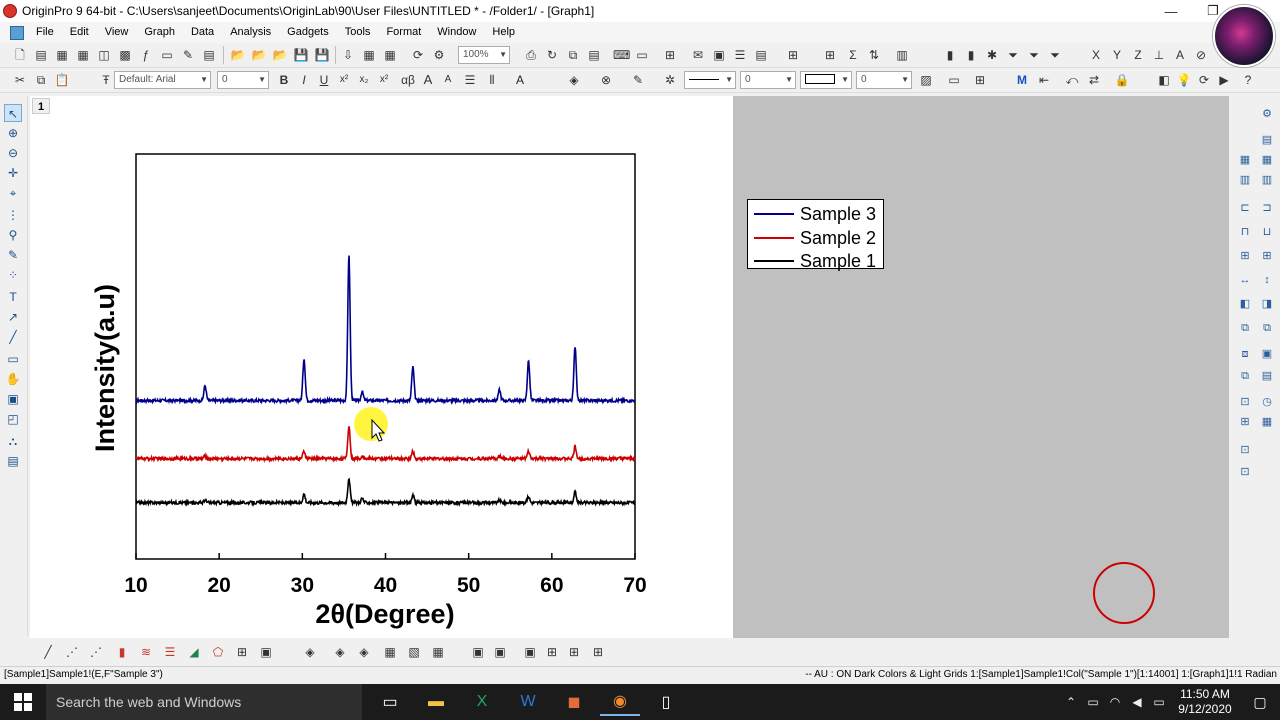 The height and width of the screenshot is (720, 1280). I want to click on smart-hint-icon: ☰, so click(740, 55).